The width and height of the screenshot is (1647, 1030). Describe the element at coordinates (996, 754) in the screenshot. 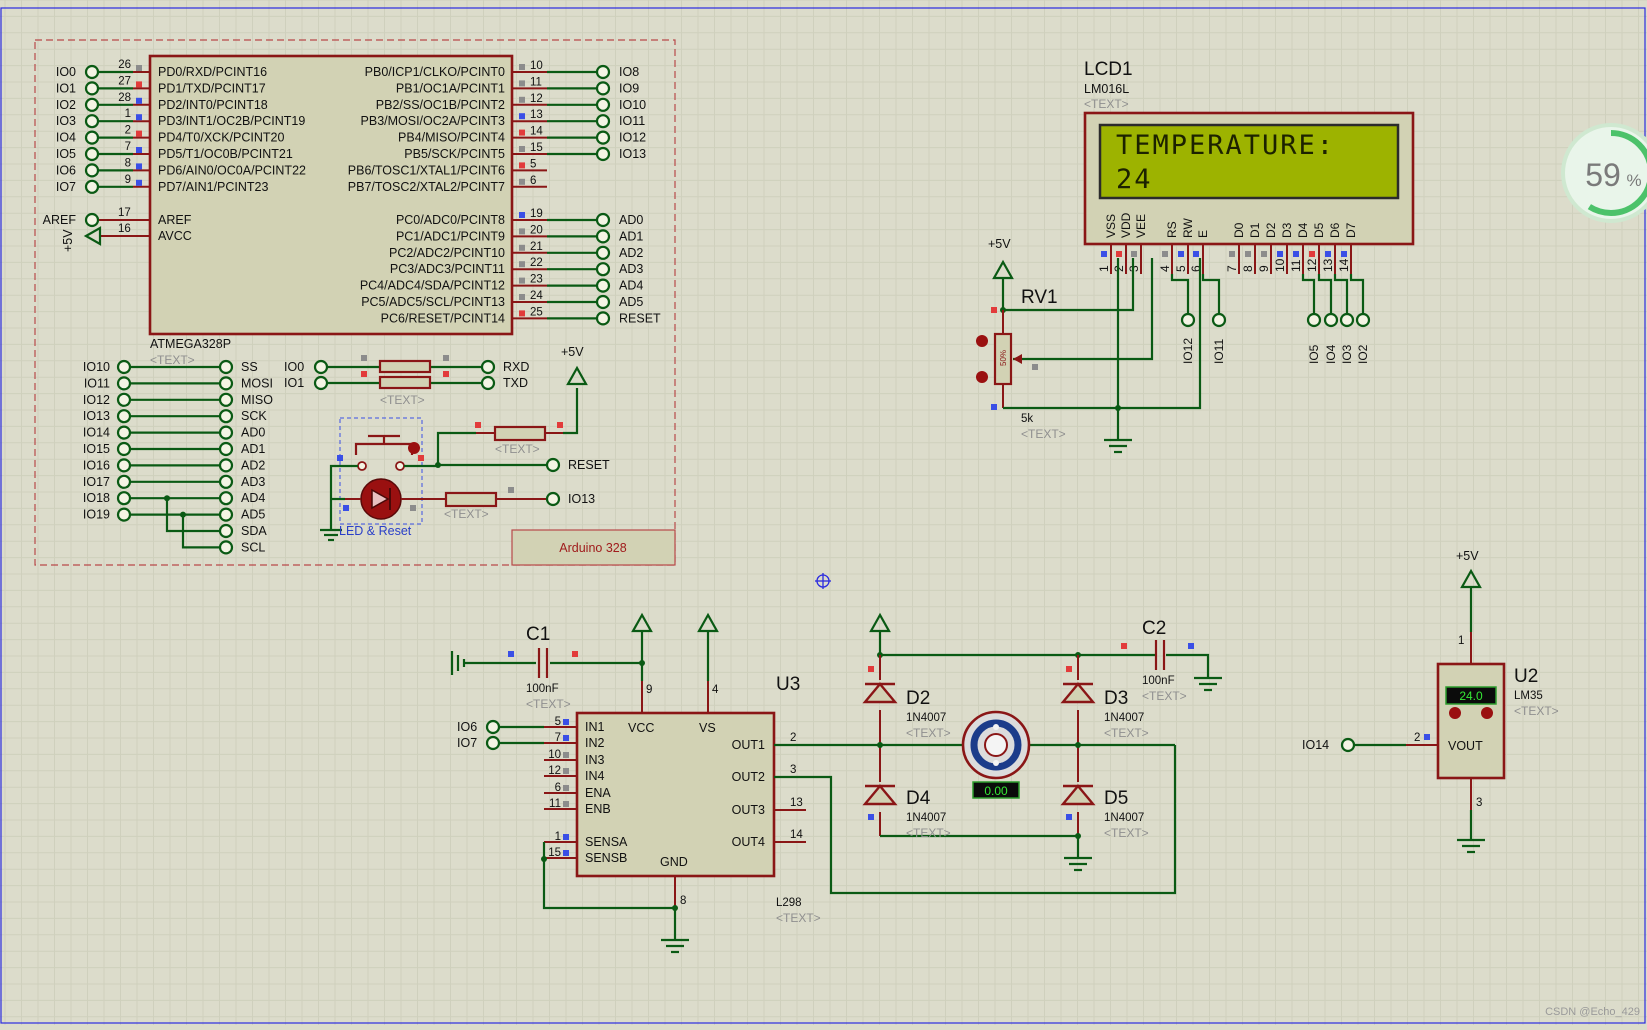

I see `dc-motor: 0.00` at that location.